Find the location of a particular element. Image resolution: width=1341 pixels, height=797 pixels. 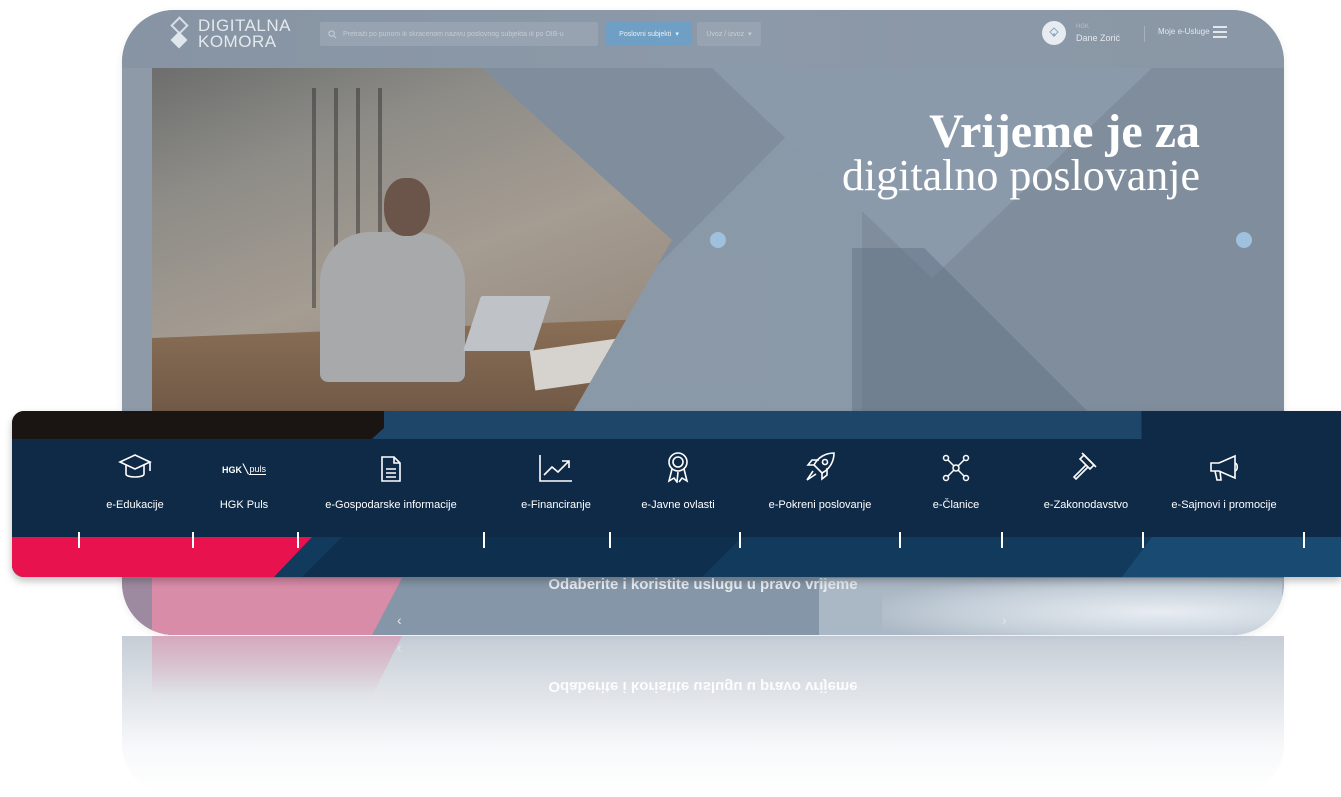

search-icon is located at coordinates (332, 33).